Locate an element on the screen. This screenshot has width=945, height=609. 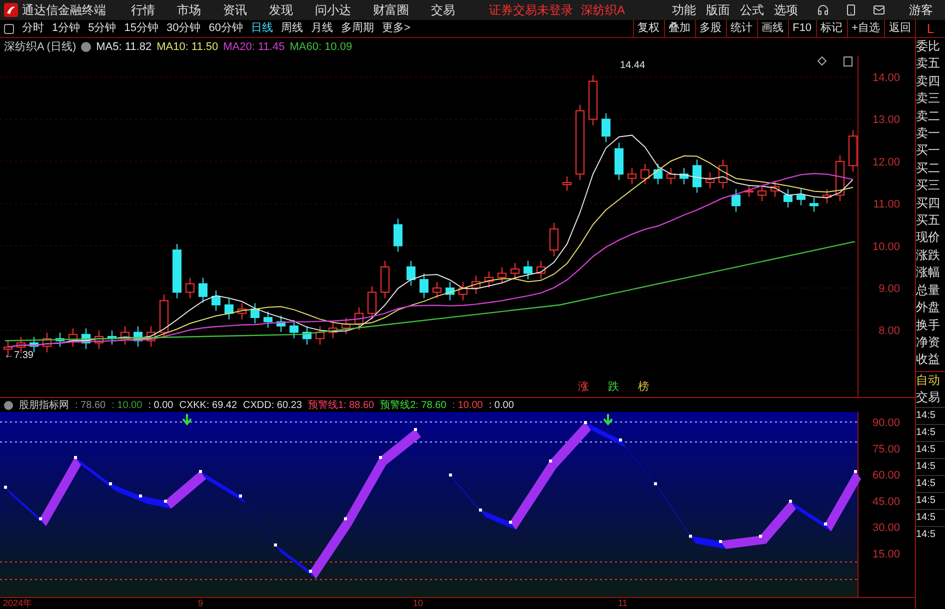
indicator-axis-label: 15.00 is located at coordinates (886, 554).